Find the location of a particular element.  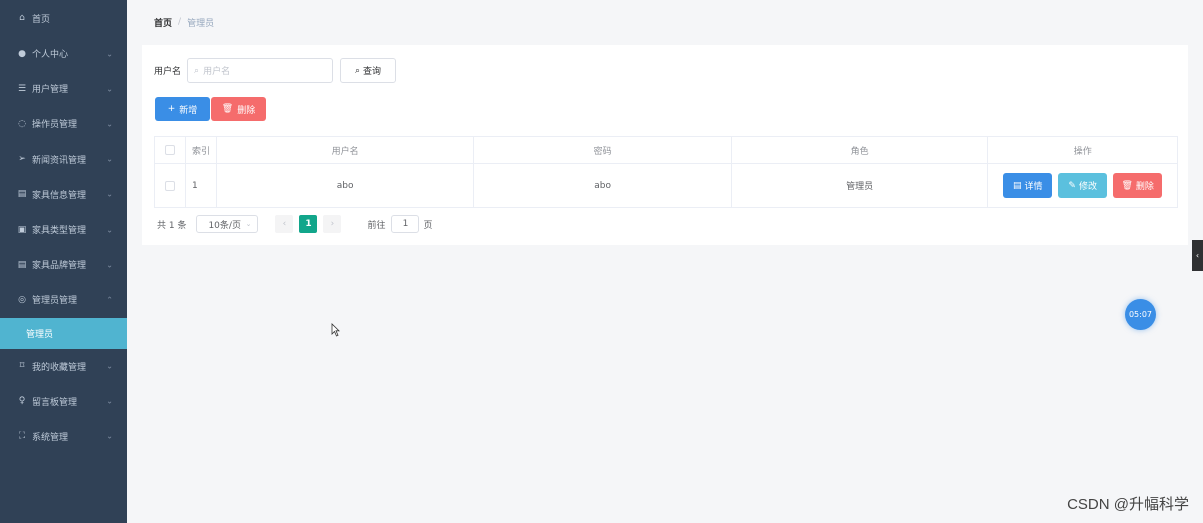

sidebar-item-system: ⛶ 系统管理 ⌄ is located at coordinates (63, 436).